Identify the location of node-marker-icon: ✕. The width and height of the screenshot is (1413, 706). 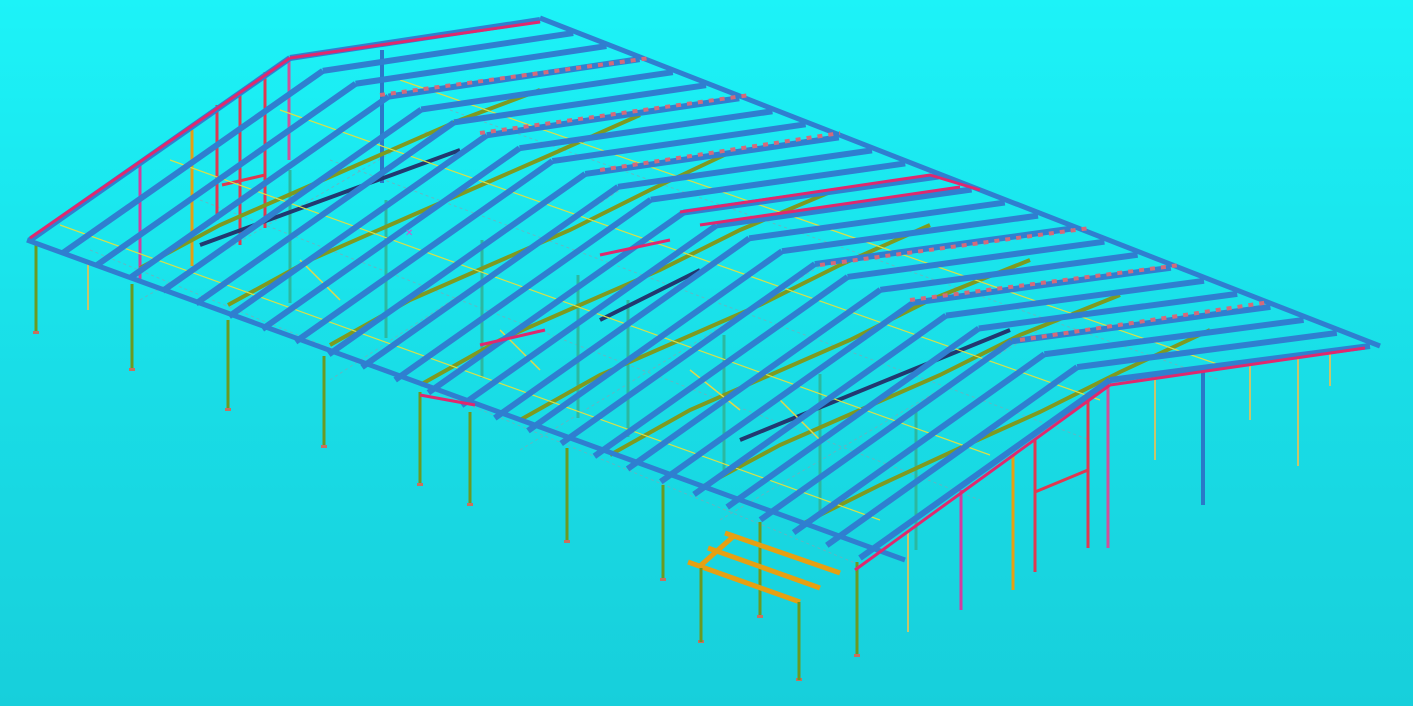
(409, 233).